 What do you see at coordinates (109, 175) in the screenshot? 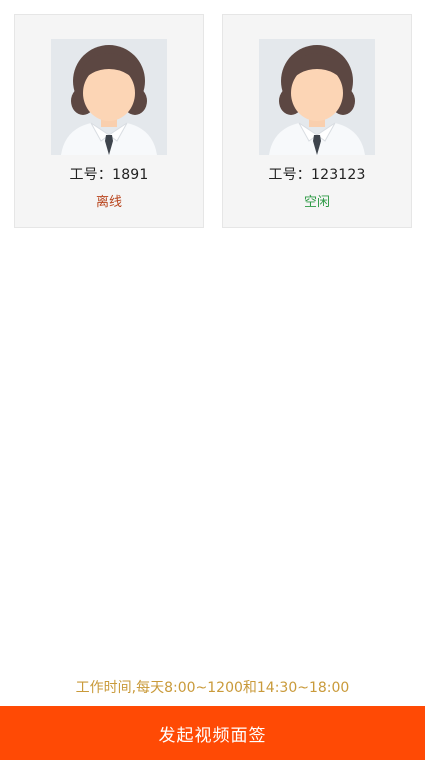
I see `agent-id-label: 工号：1891` at bounding box center [109, 175].